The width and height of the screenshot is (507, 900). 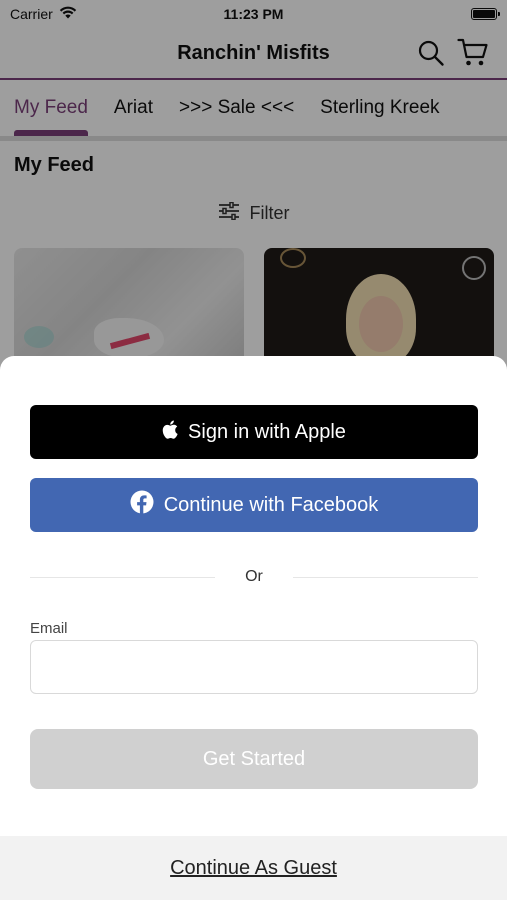 I want to click on sign-in-with-apple-button: Sign in with Apple, so click(x=254, y=432).